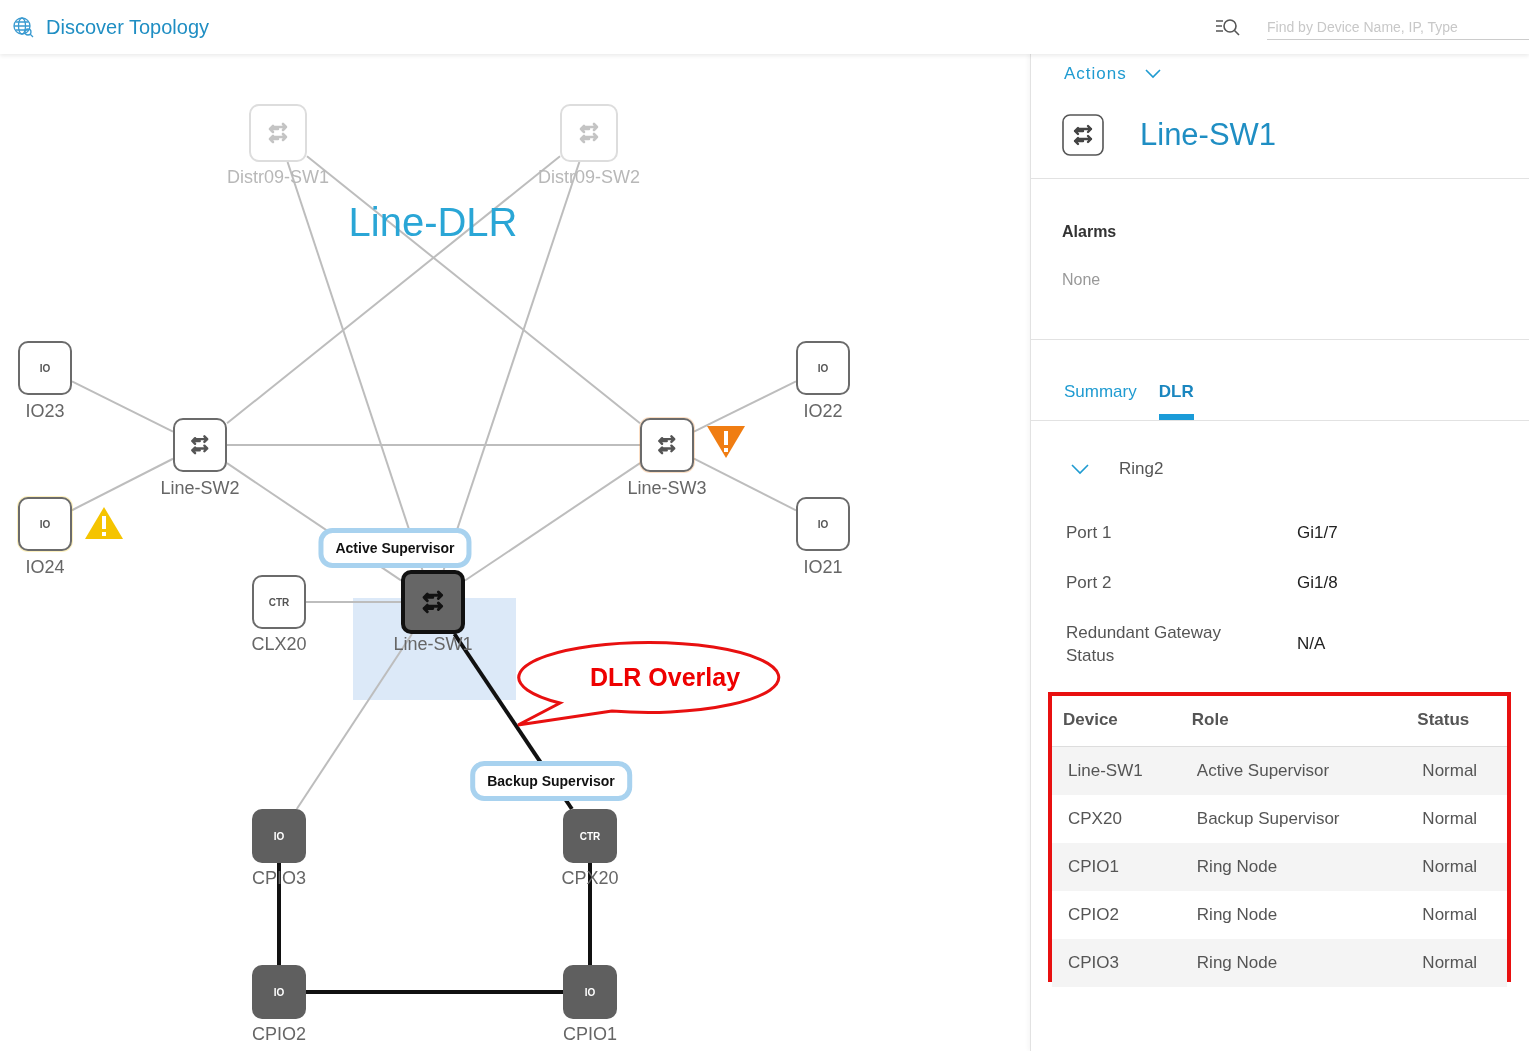  I want to click on ring-toggle: Ring2, so click(1097, 450).